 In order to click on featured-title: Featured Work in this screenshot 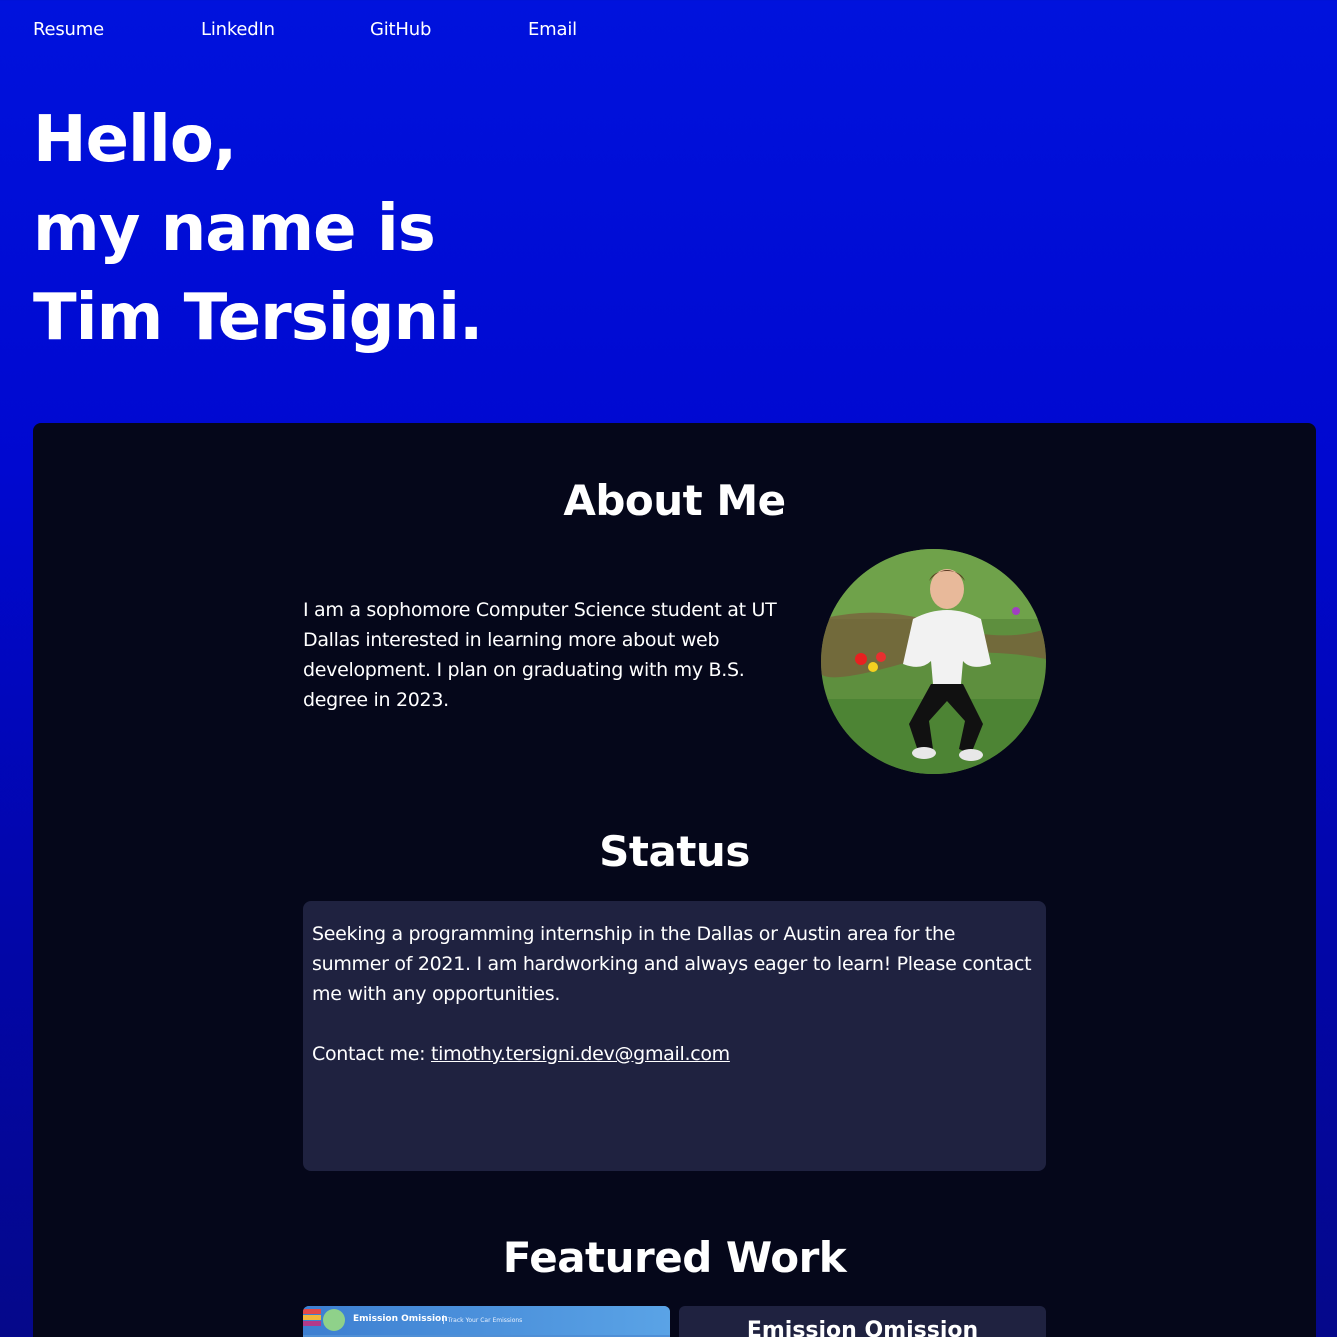, I will do `click(674, 1257)`.